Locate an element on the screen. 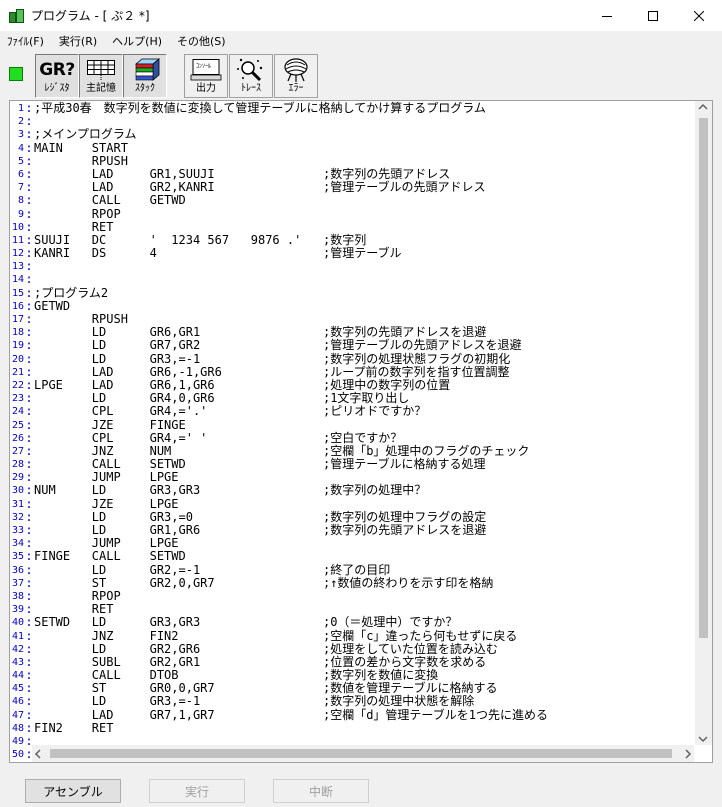 Image resolution: width=722 pixels, height=807 pixels. horizontal-scroll-thumb is located at coordinates (361, 753).